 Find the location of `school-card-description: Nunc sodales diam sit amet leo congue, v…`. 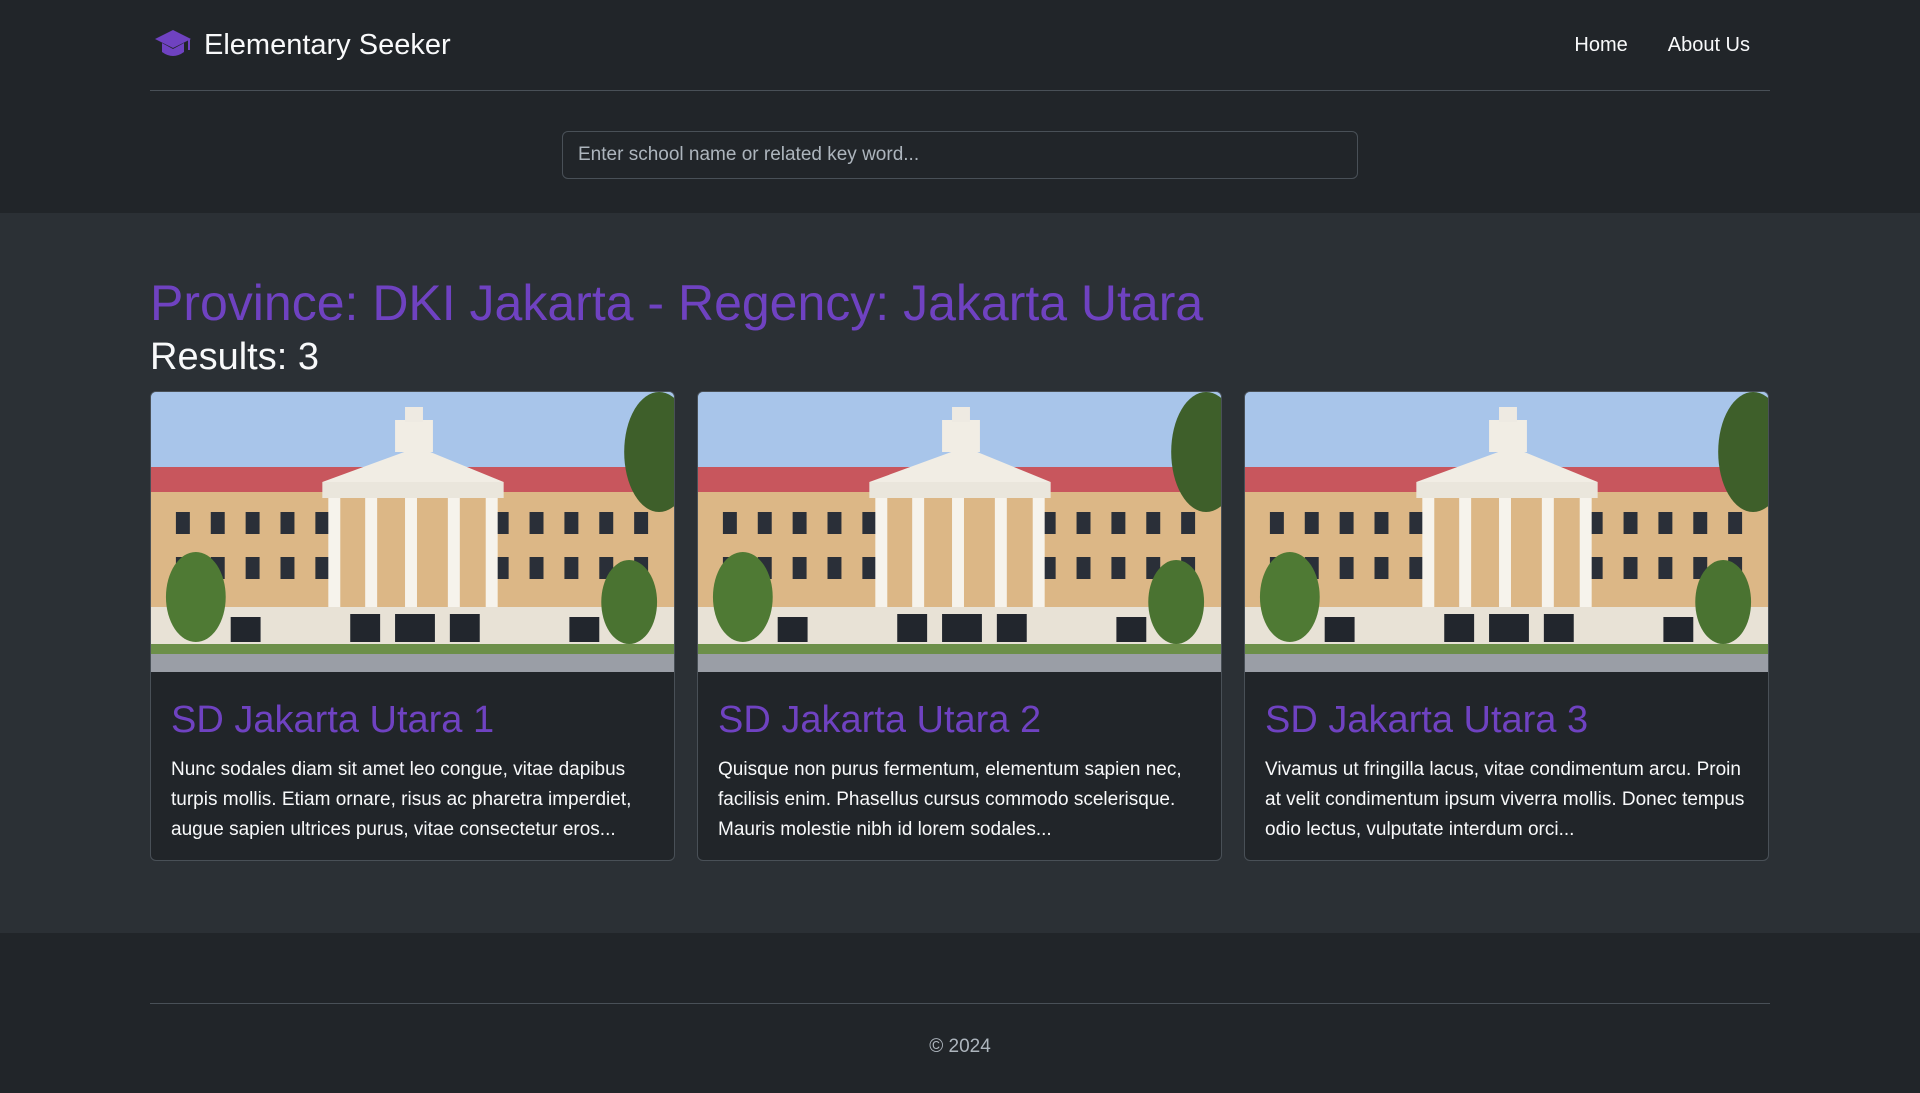

school-card-description: Nunc sodales diam sit amet leo congue, v… is located at coordinates (401, 800).